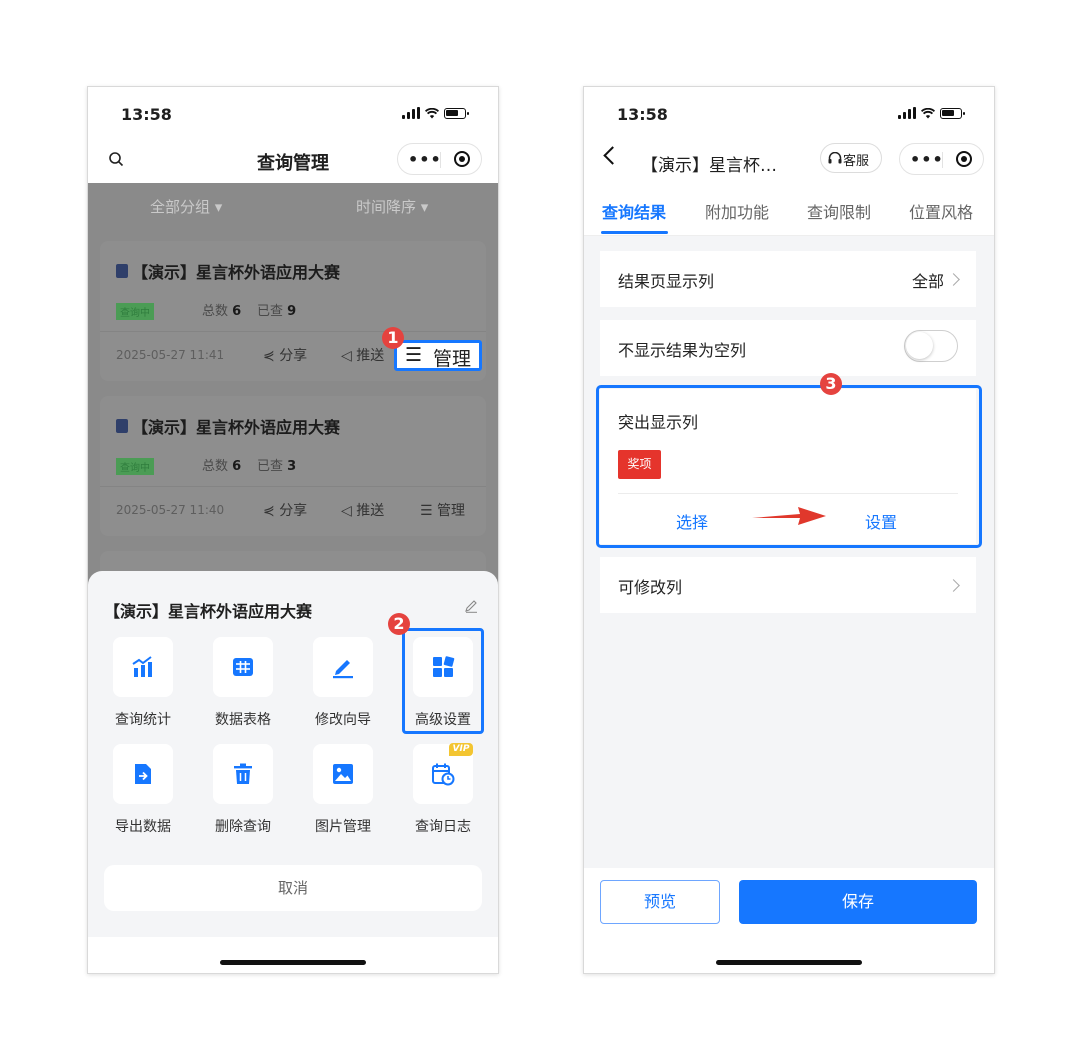 This screenshot has height=1059, width=1080. I want to click on calendar-clock-icon, so click(443, 774).